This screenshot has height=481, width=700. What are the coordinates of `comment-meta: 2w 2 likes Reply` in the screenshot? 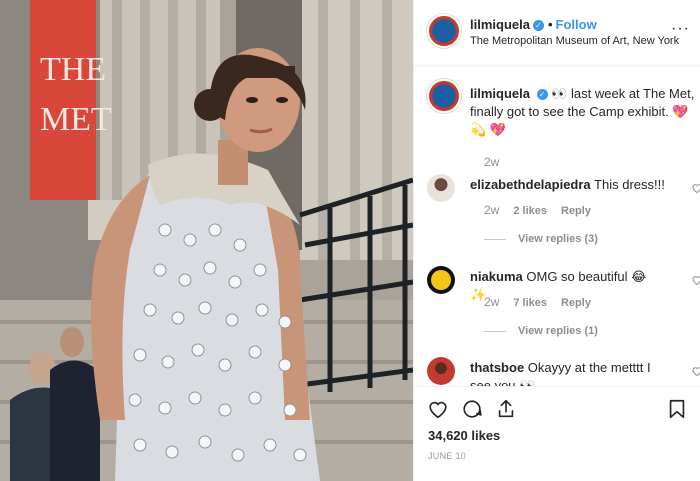 It's located at (544, 210).